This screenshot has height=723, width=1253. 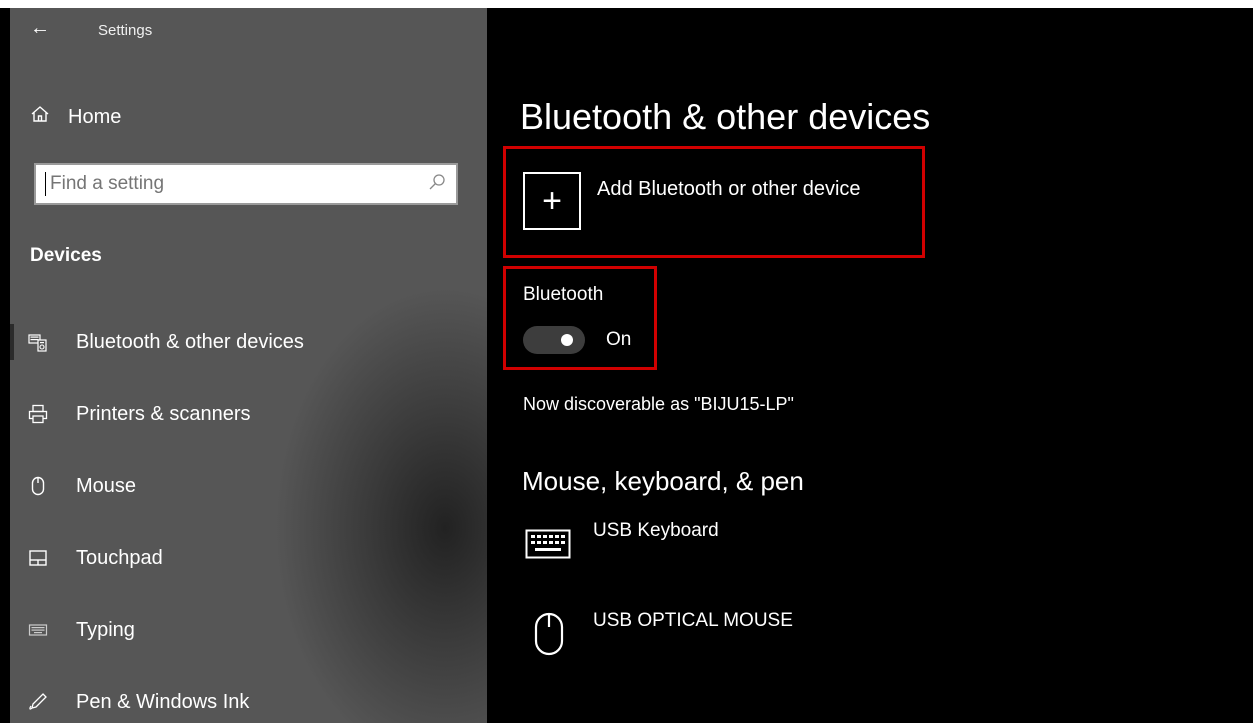 I want to click on printer-icon, so click(x=38, y=414).